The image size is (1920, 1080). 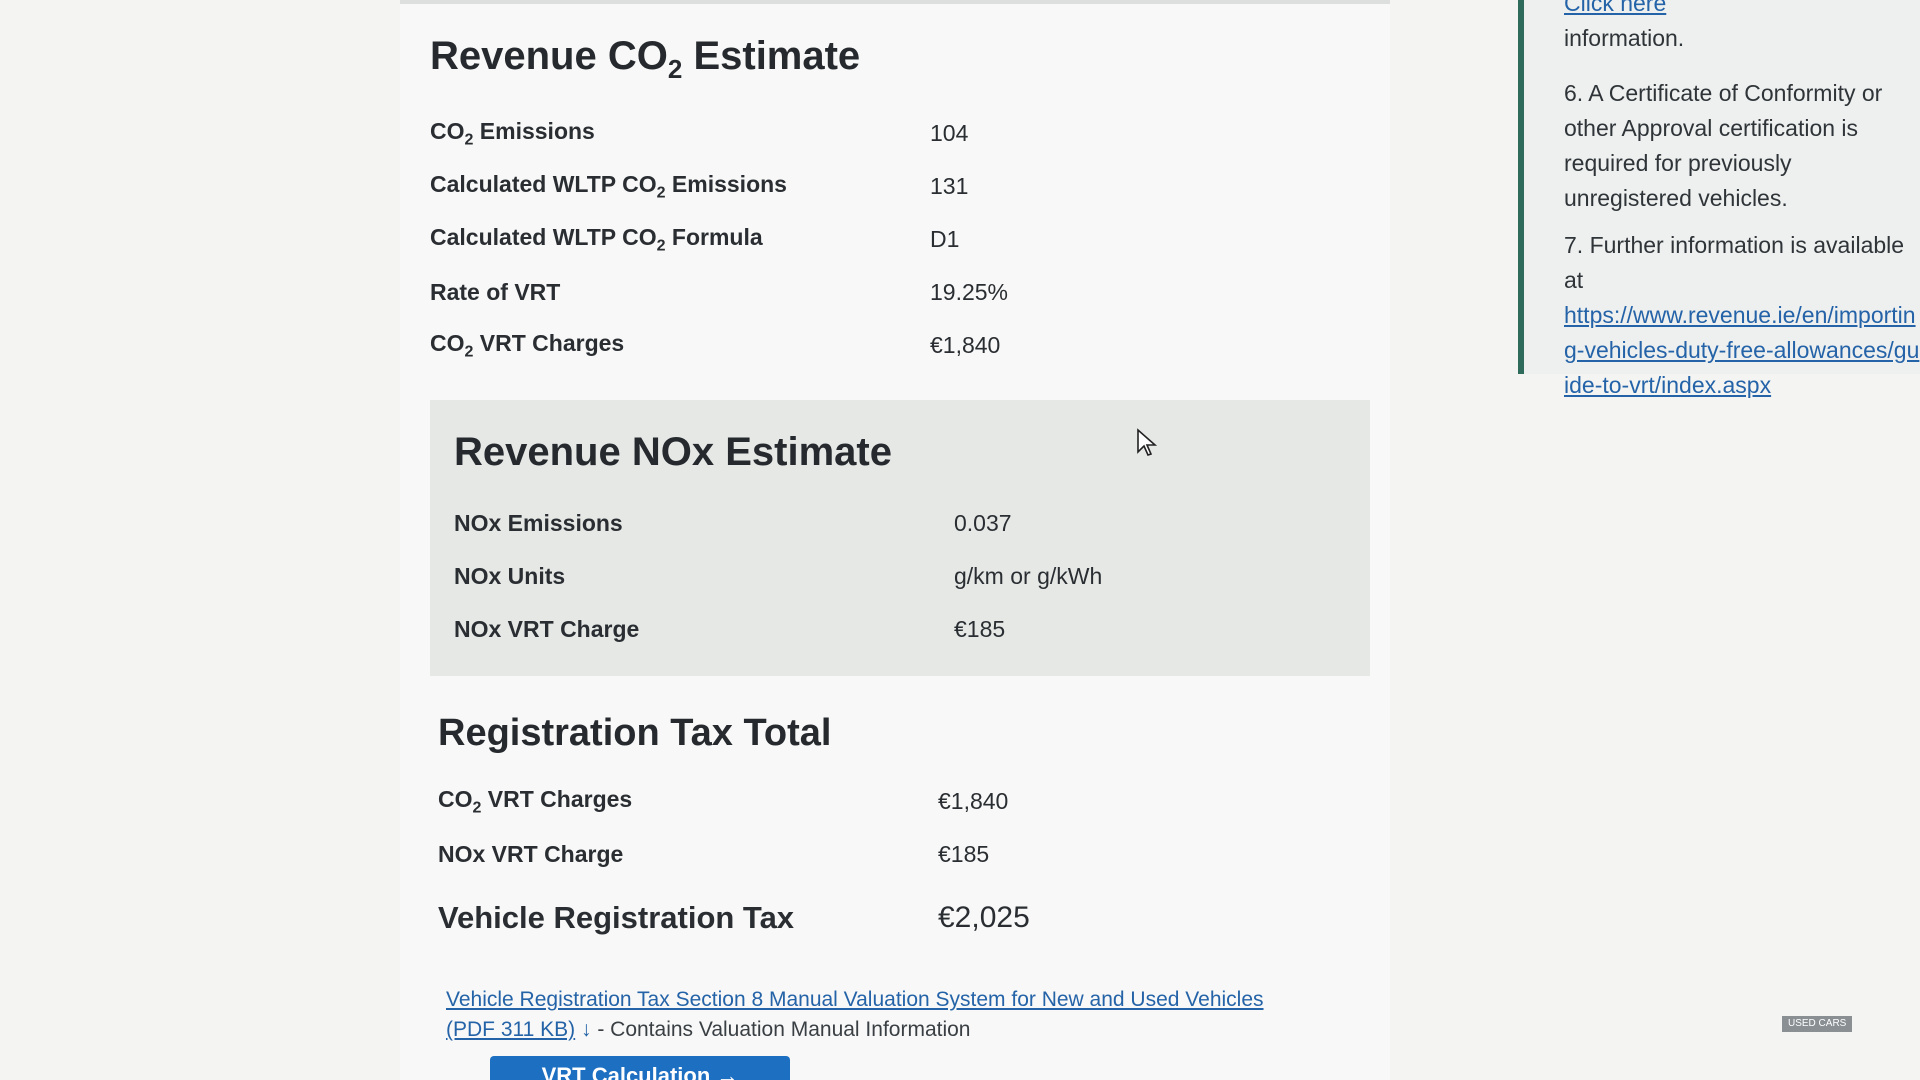 What do you see at coordinates (635, 733) in the screenshot?
I see `total-section-title: Registration Tax Total` at bounding box center [635, 733].